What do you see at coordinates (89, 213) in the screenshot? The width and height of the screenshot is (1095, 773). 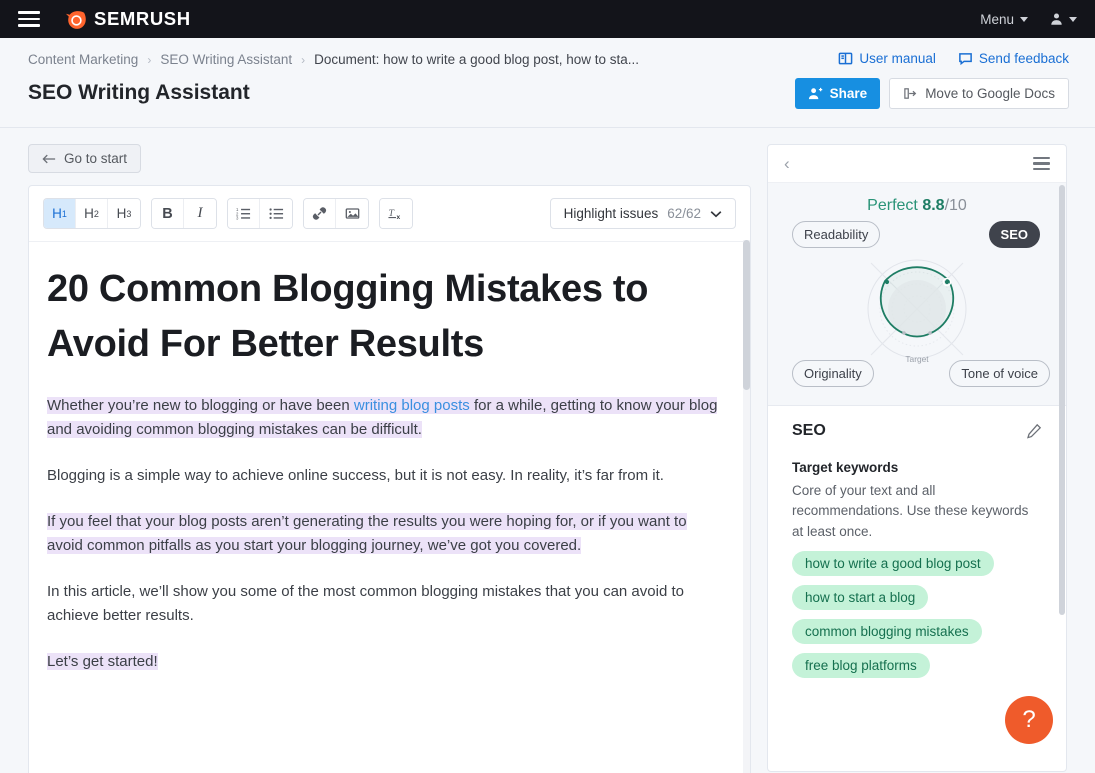 I see `h2-label: H` at bounding box center [89, 213].